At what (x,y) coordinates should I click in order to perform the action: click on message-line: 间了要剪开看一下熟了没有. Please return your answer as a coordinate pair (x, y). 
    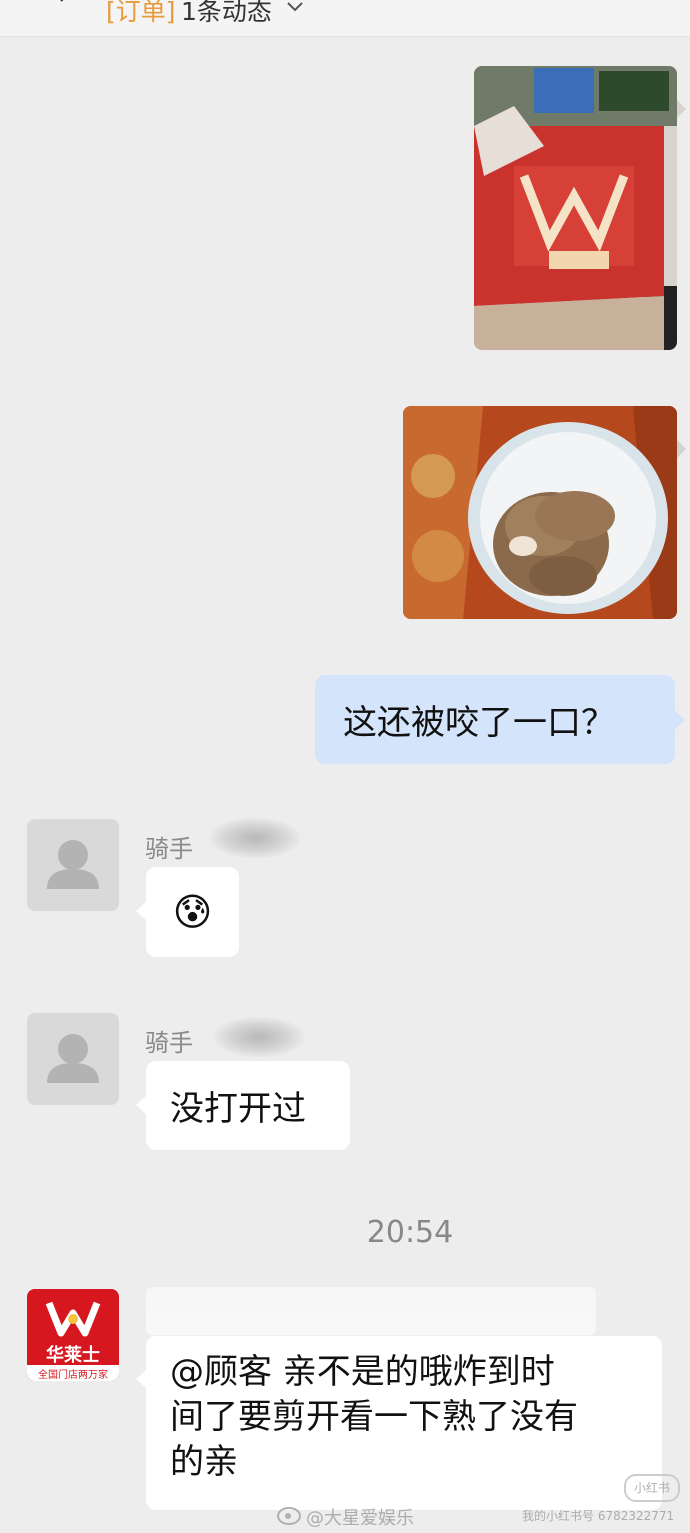
    Looking at the image, I should click on (374, 1417).